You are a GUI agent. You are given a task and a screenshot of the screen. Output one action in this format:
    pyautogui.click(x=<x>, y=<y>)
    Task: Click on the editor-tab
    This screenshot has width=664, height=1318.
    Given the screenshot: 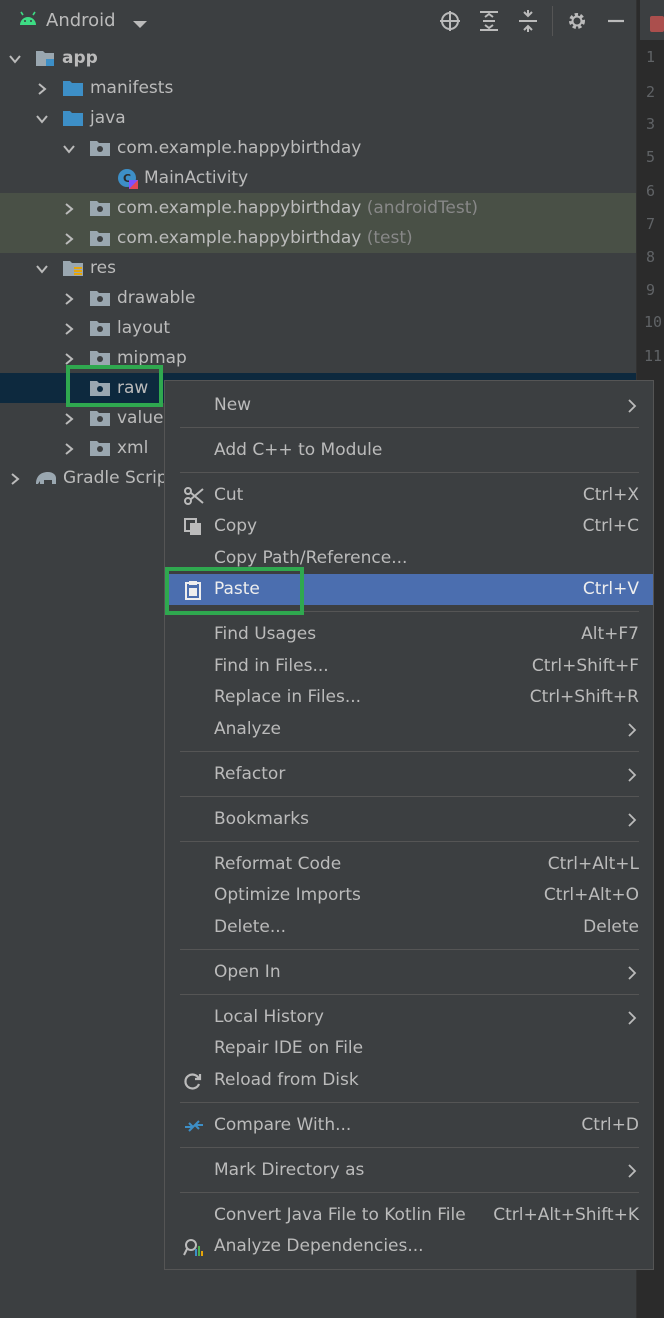 What is the action you would take?
    pyautogui.click(x=652, y=20)
    